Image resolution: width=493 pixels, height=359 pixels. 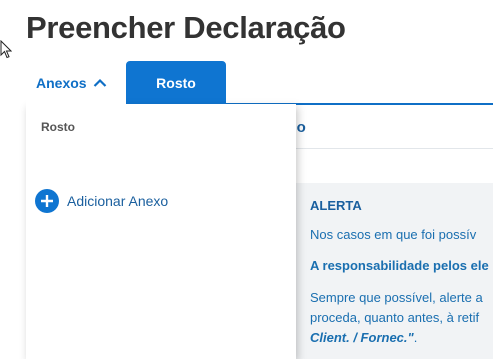 I want to click on alert-title: ALERTA, so click(x=336, y=205).